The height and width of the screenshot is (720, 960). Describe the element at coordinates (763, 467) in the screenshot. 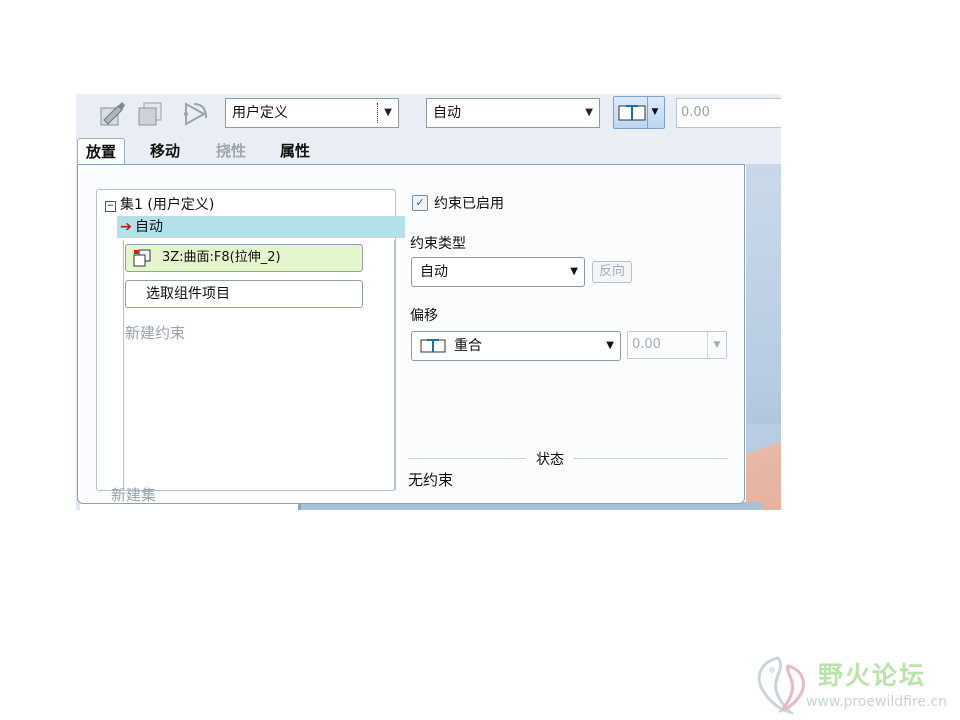

I see `graphics-model-corner` at that location.